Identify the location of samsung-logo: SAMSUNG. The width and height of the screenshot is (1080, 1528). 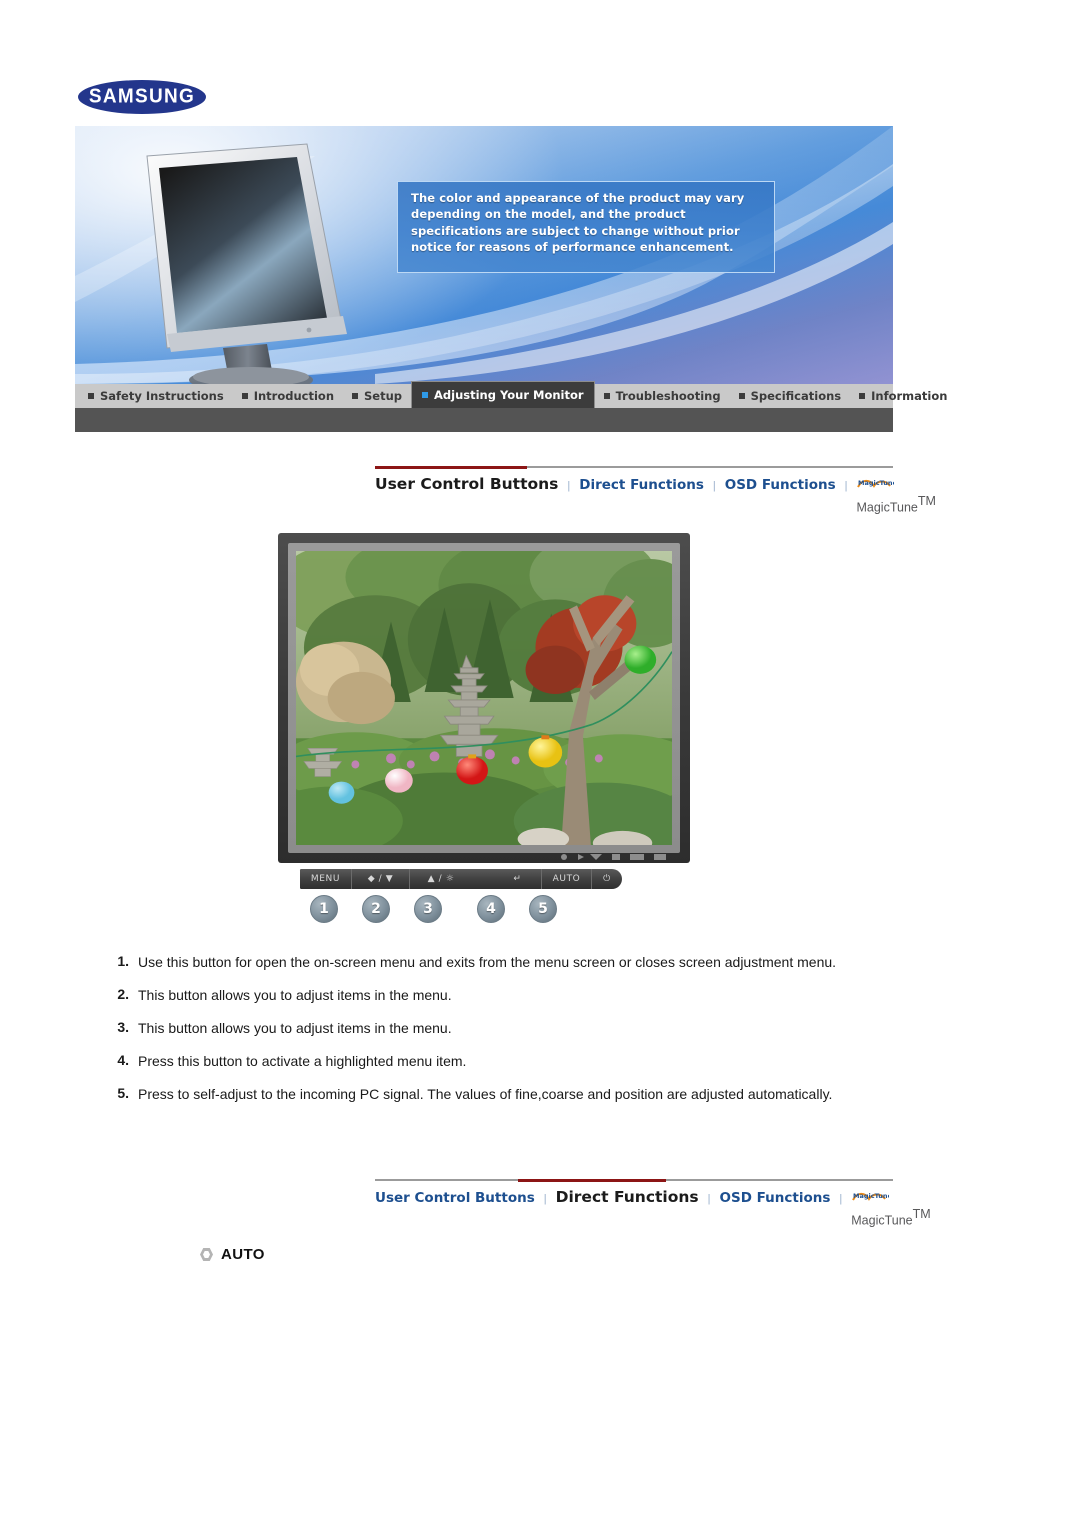
(144, 97).